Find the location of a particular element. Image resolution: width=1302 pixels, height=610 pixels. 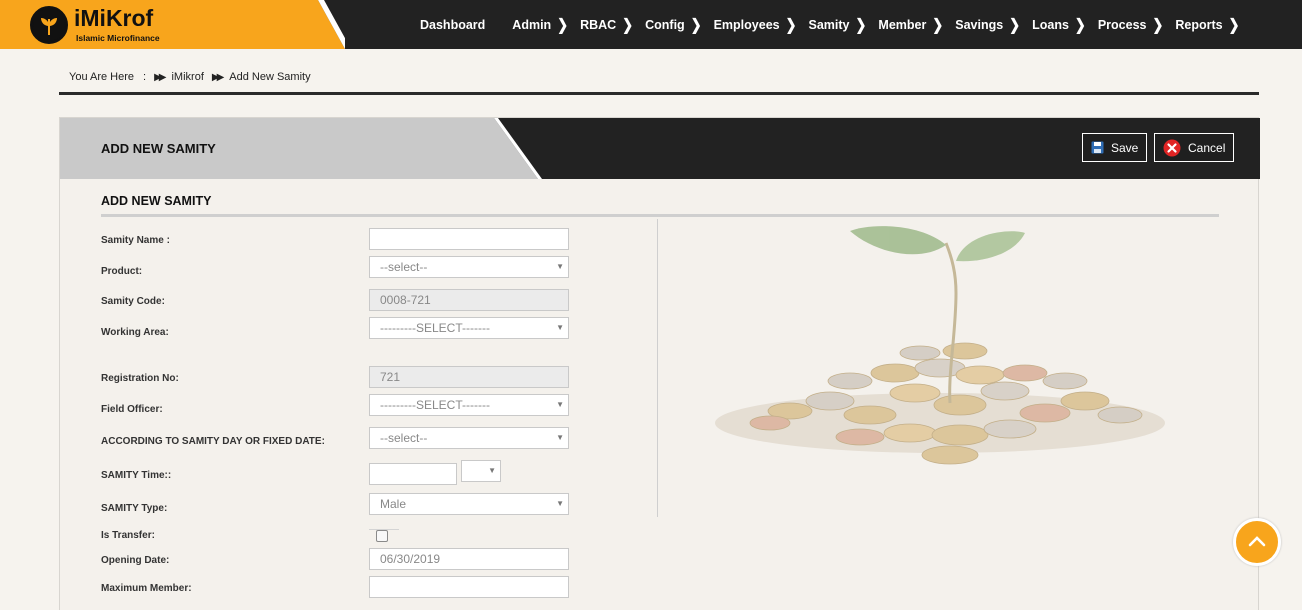

nav-samity: Samity ❯ is located at coordinates (837, 23).